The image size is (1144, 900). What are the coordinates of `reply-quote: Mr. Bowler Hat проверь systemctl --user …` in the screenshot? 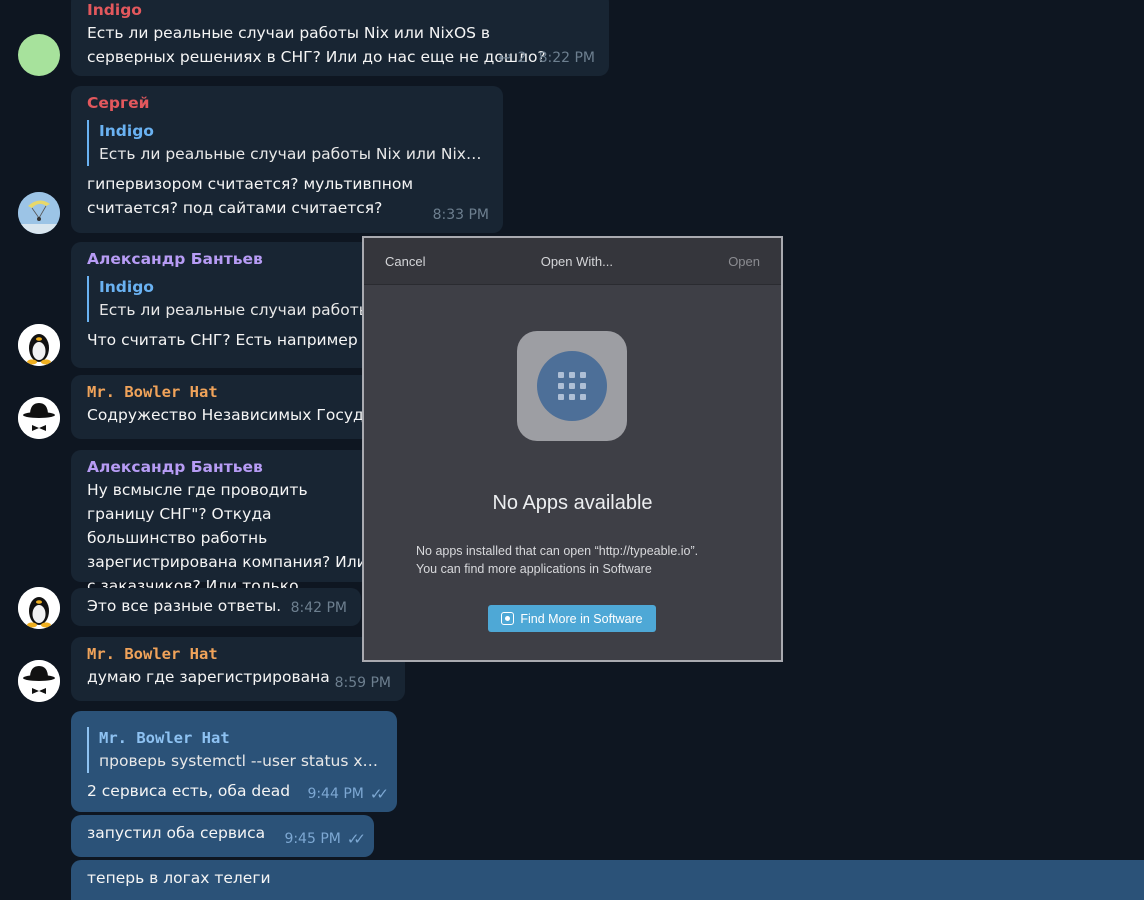 It's located at (235, 750).